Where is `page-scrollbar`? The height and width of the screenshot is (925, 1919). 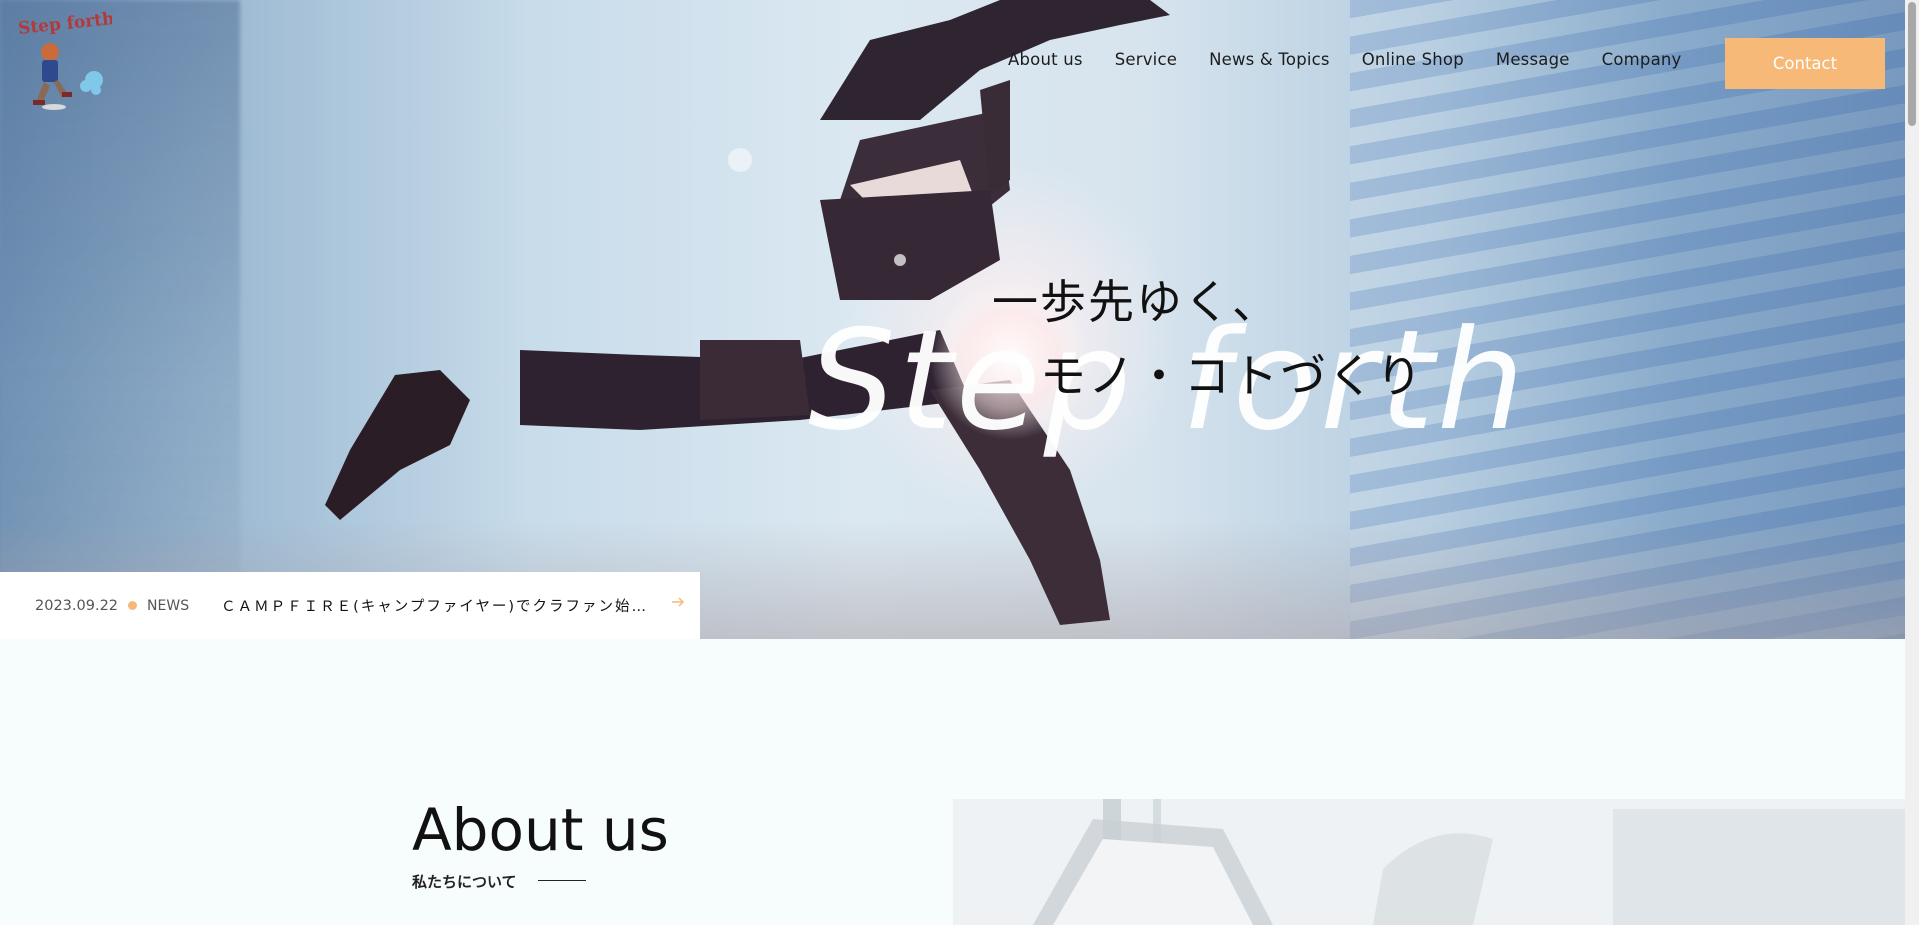 page-scrollbar is located at coordinates (1912, 462).